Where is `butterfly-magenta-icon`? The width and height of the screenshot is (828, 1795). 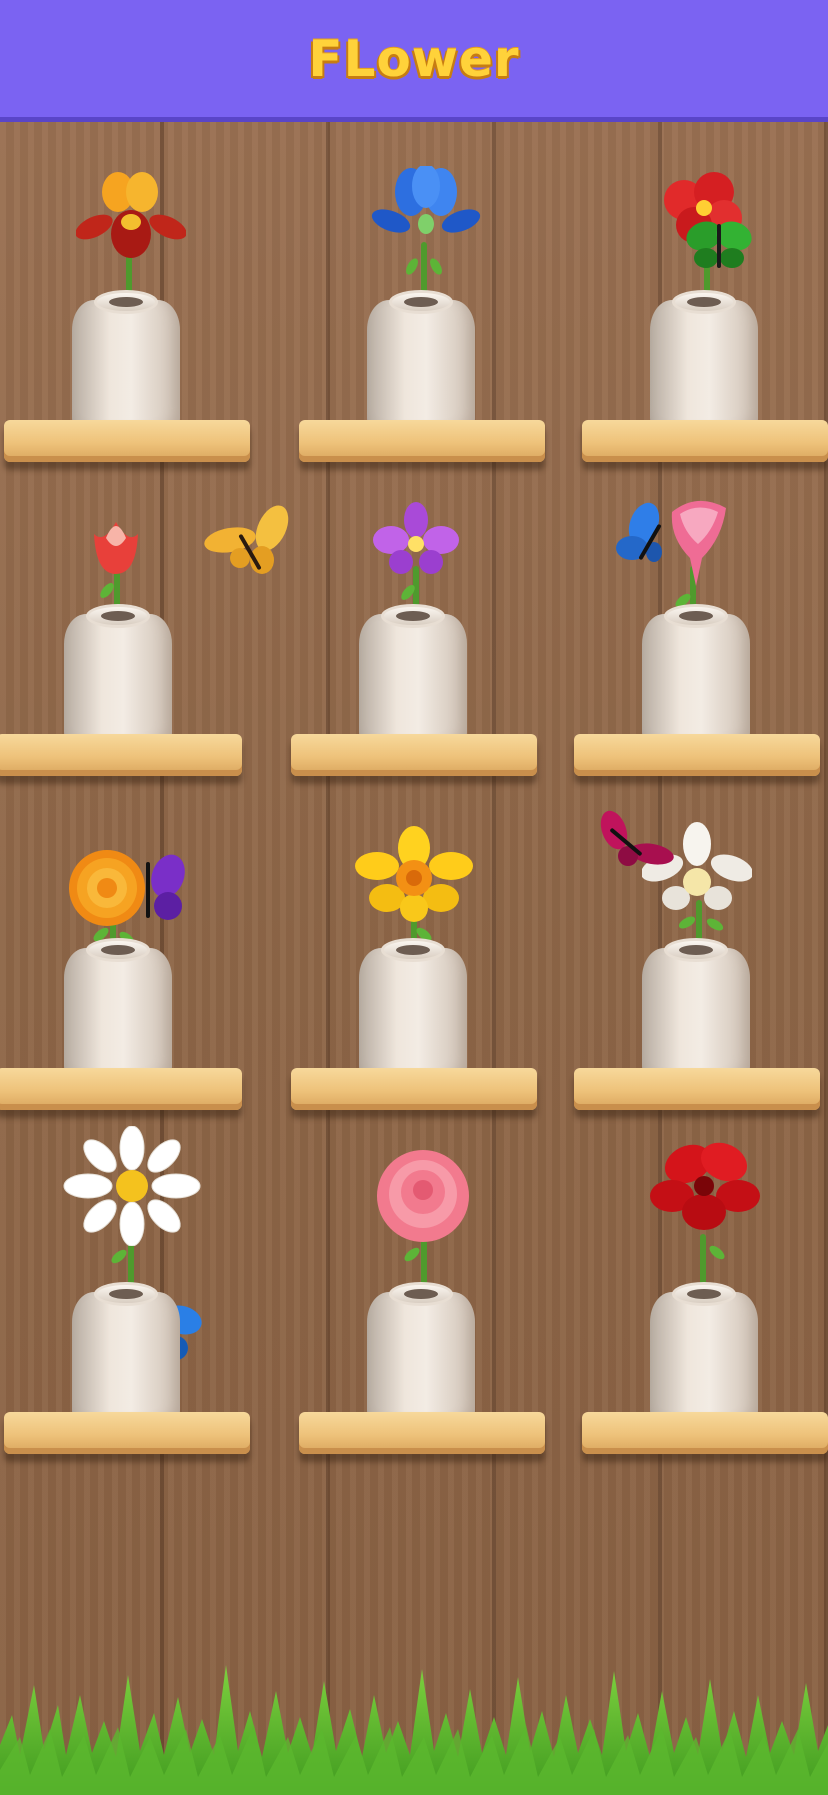 butterfly-magenta-icon is located at coordinates (636, 839).